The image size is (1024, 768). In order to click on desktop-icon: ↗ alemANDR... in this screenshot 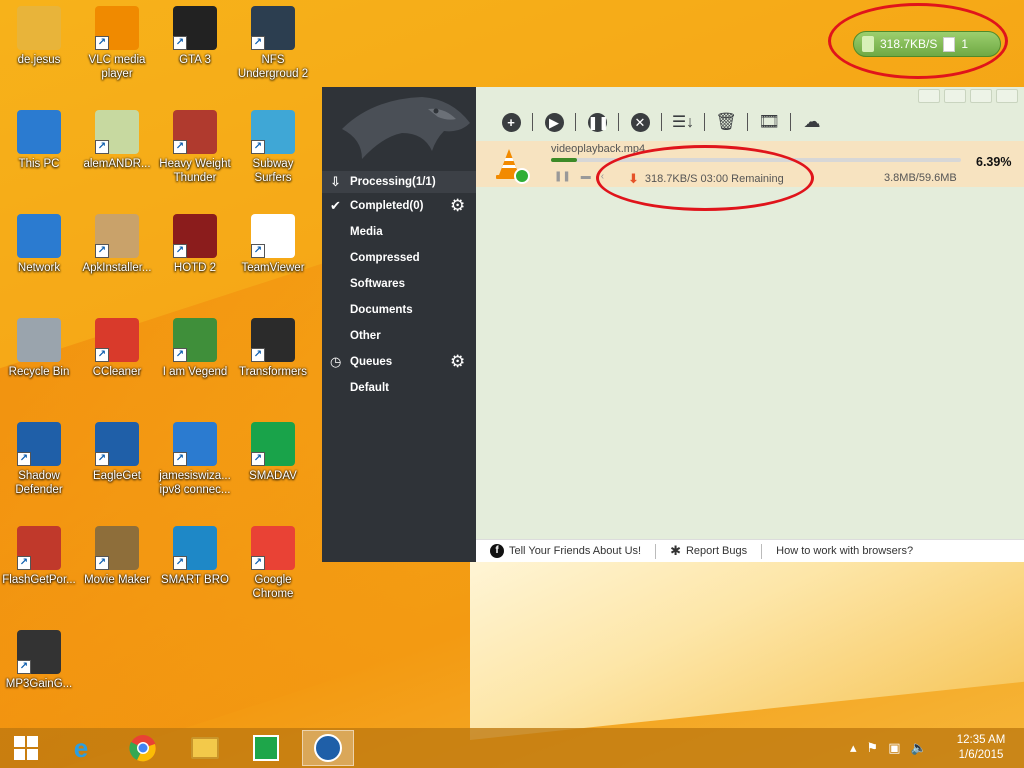, I will do `click(117, 140)`.